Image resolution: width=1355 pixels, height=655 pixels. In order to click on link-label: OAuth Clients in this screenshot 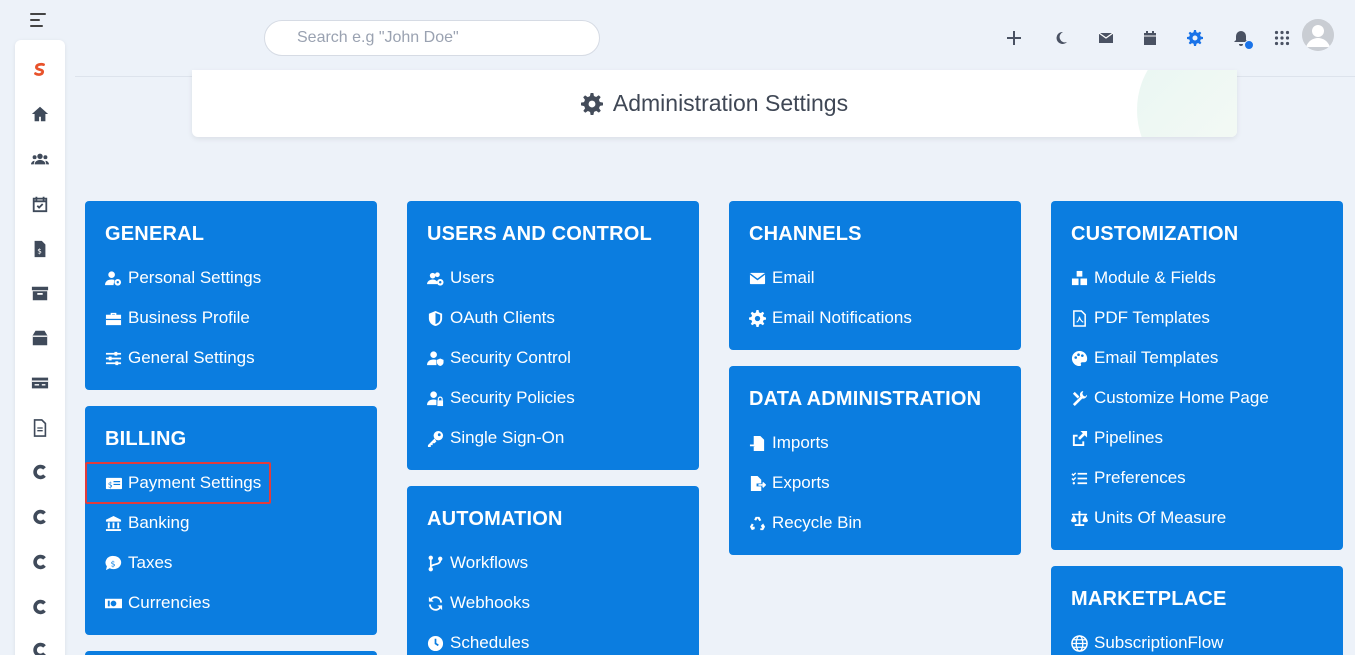, I will do `click(502, 317)`.